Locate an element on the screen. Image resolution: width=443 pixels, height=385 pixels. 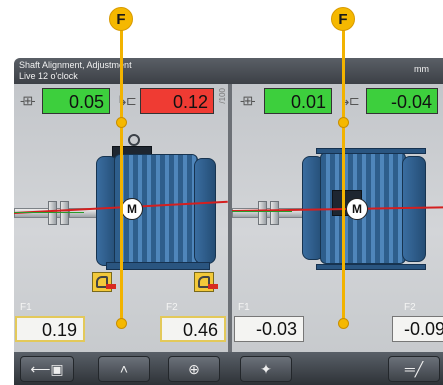
callout-dot-right-bottom is located at coordinates (343, 323).